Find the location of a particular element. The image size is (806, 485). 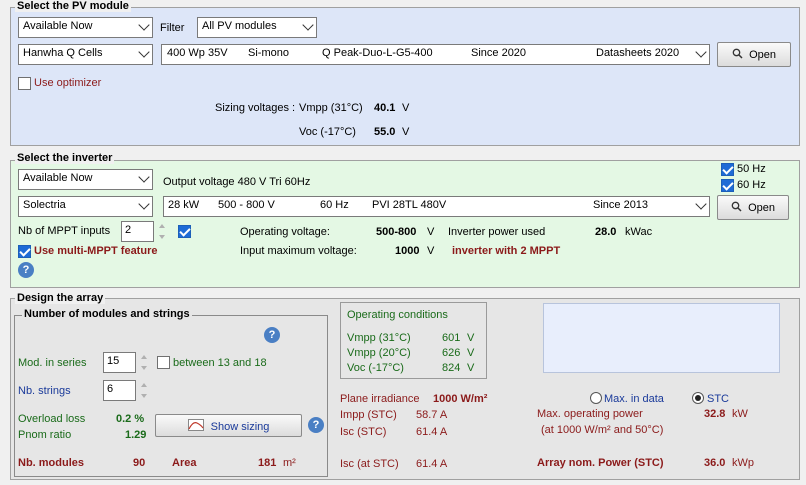

strings-help-icon: ? is located at coordinates (272, 335).